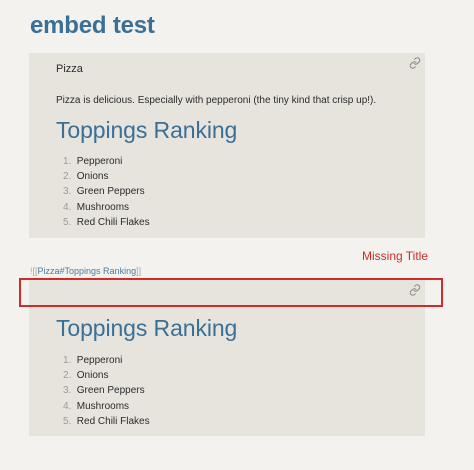 This screenshot has height=470, width=474. I want to click on embed-note-title: Pizza, so click(69, 69).